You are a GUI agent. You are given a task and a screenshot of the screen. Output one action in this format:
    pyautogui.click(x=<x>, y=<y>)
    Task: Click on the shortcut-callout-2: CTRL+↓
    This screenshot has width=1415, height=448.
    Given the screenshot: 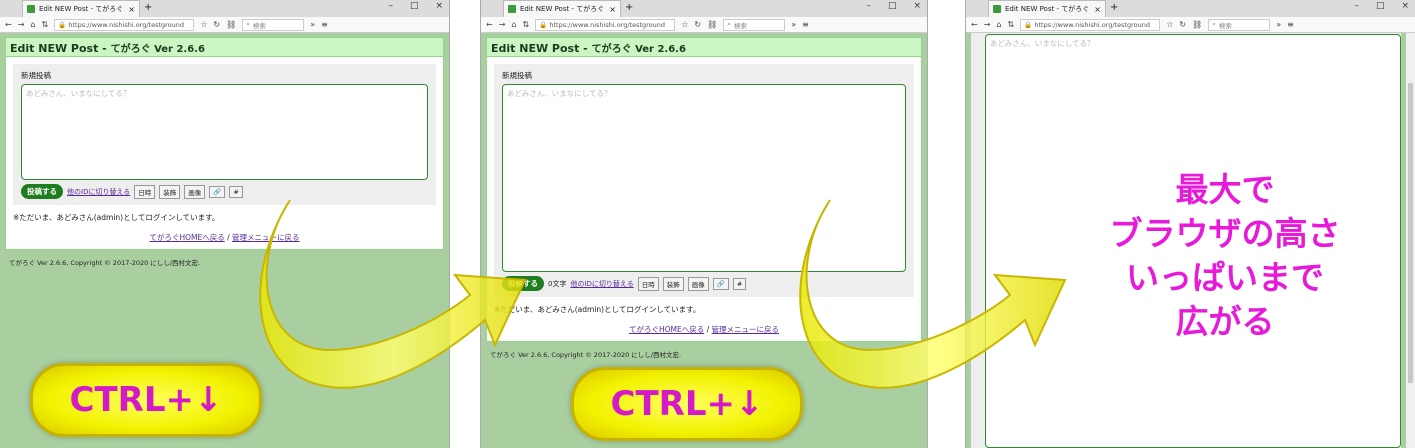 What is the action you would take?
    pyautogui.click(x=687, y=404)
    